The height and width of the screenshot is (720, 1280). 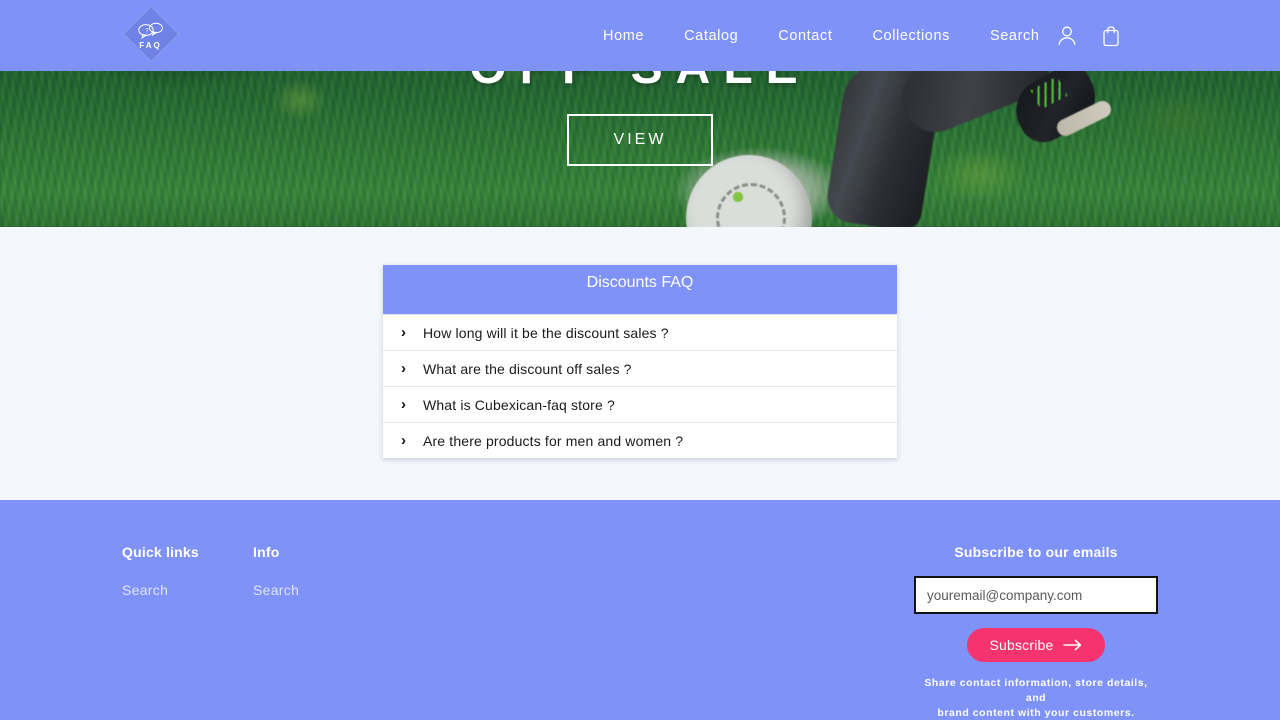 What do you see at coordinates (1071, 645) in the screenshot?
I see `arrow-right-icon` at bounding box center [1071, 645].